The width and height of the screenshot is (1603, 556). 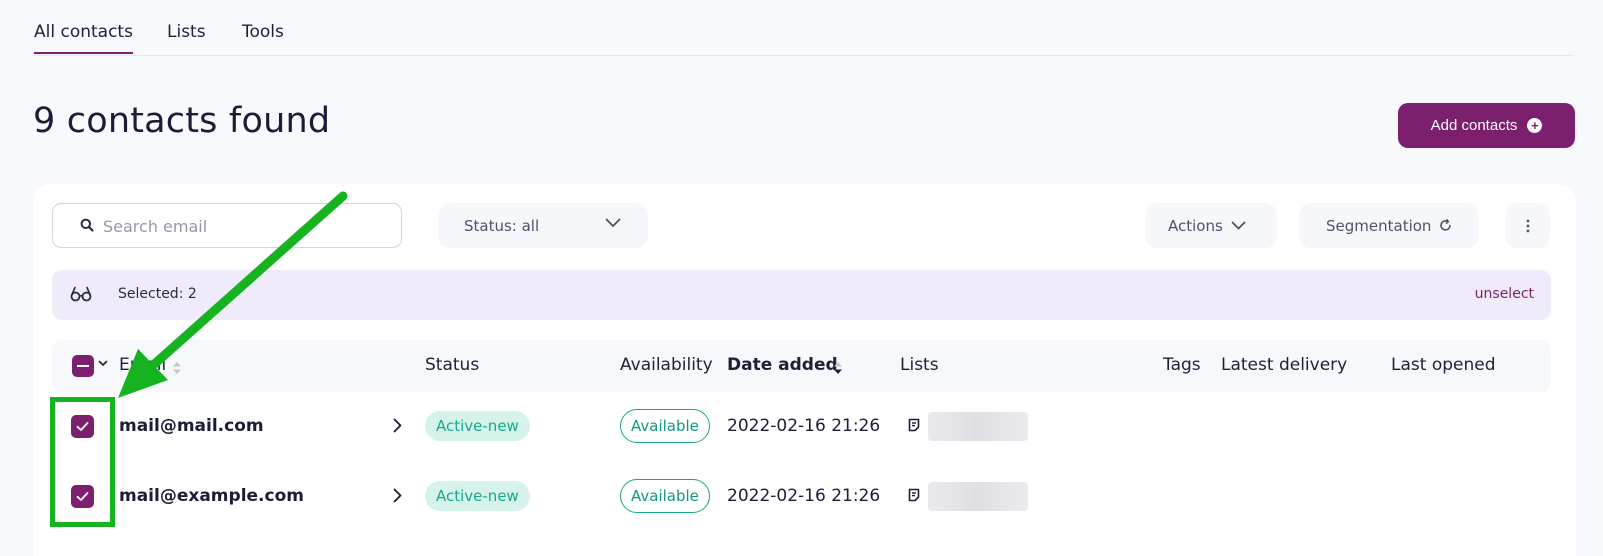 I want to click on column-header-status: Status, so click(x=452, y=365).